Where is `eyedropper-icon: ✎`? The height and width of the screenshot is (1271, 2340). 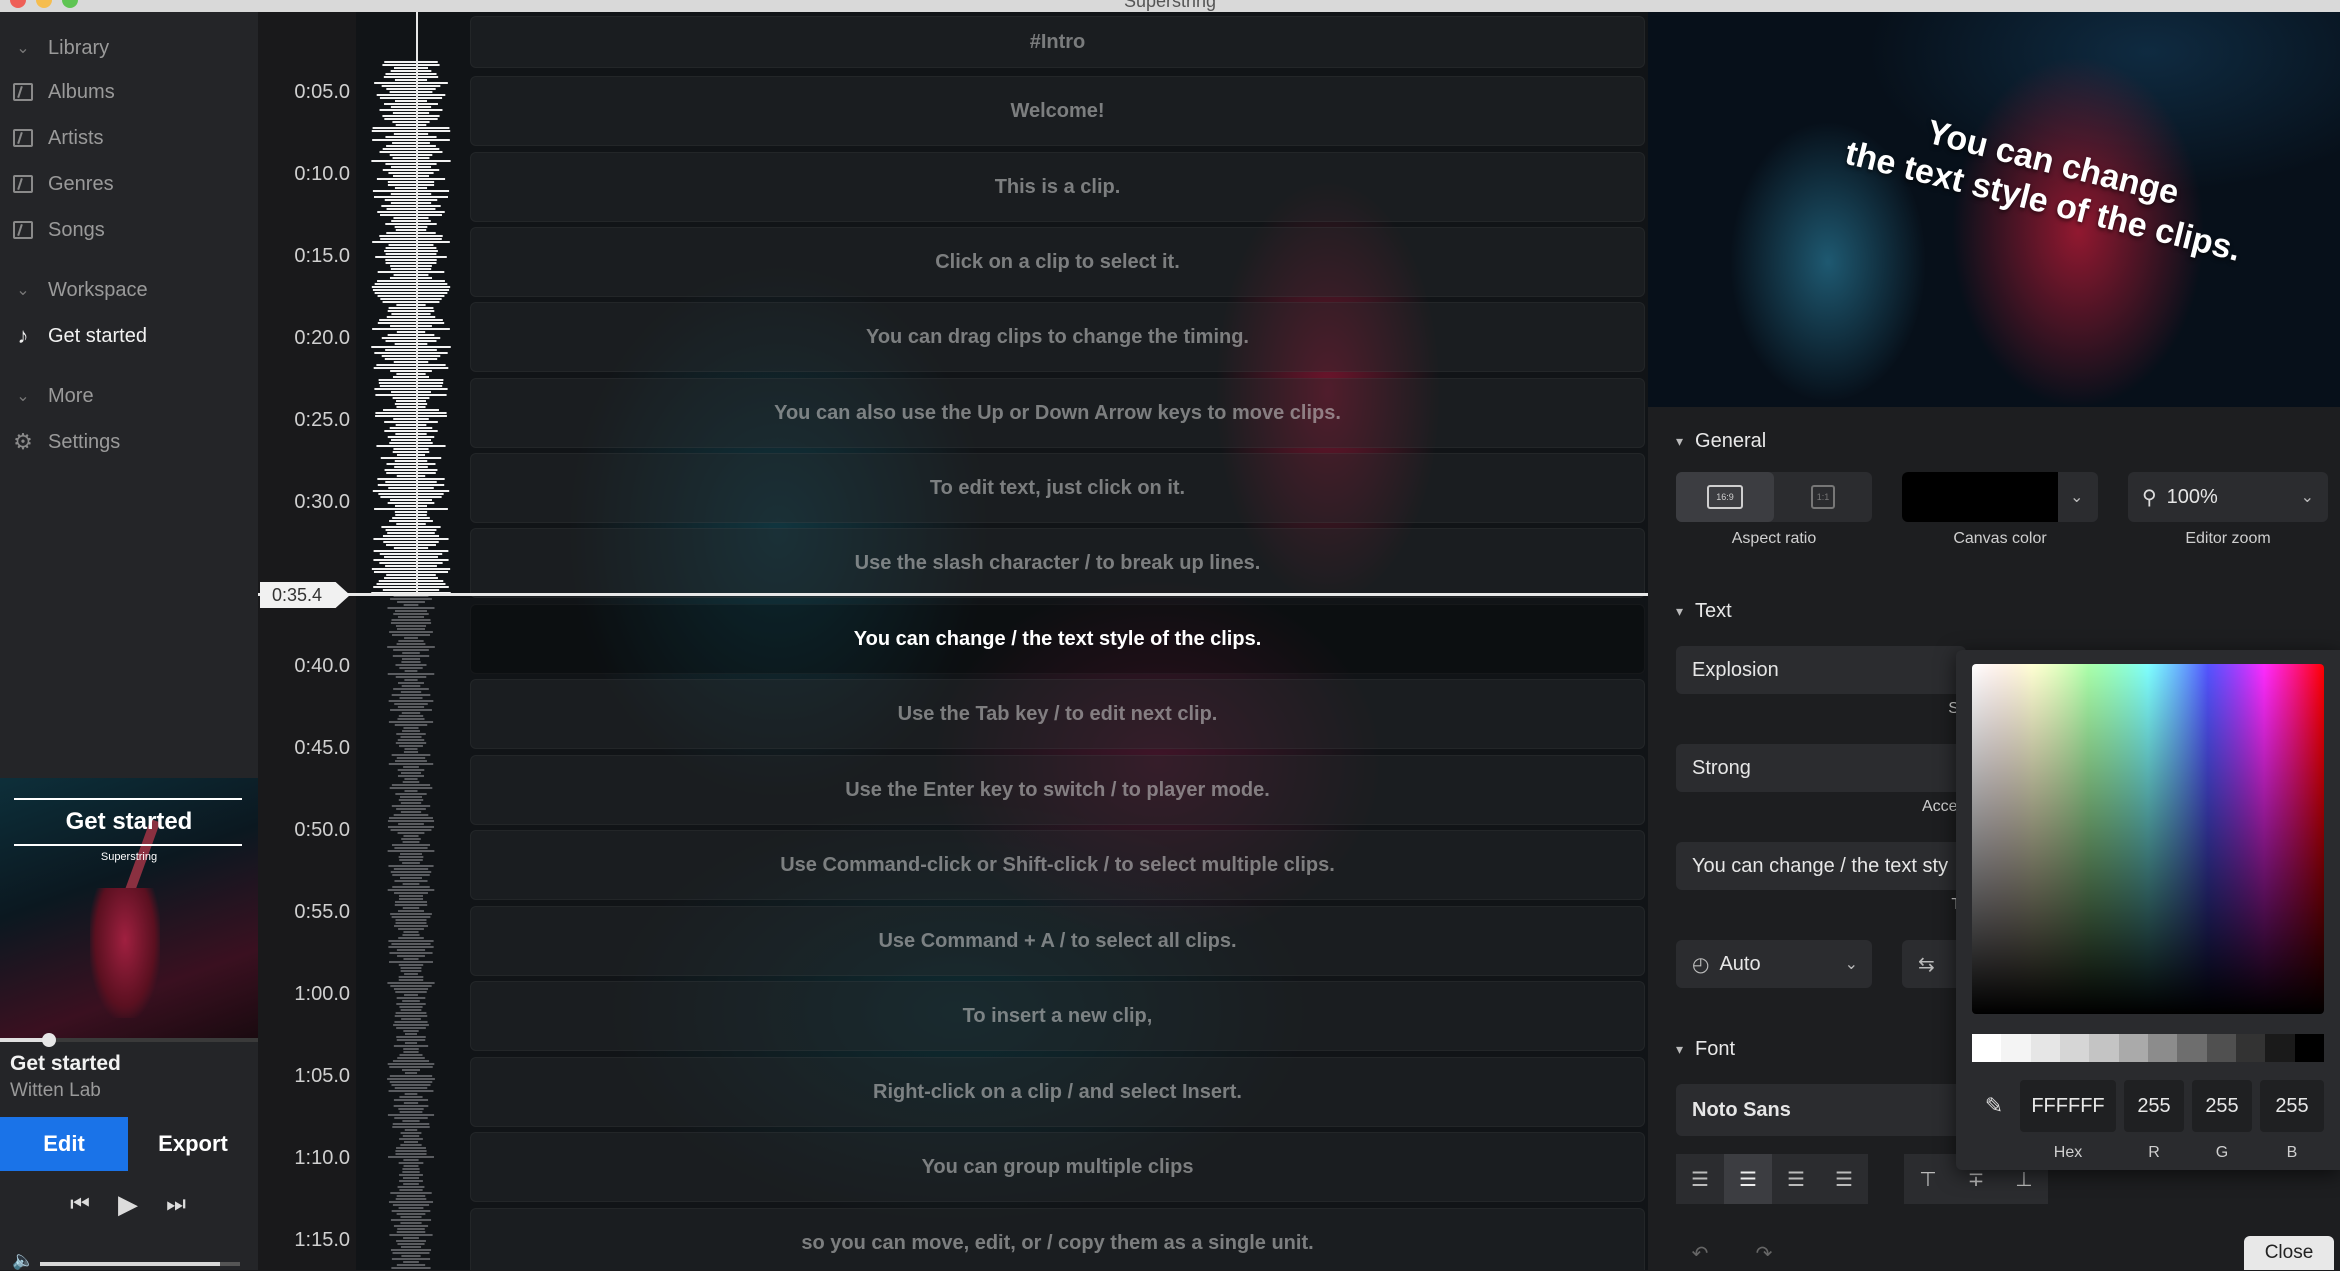
eyedropper-icon: ✎ is located at coordinates (1994, 1105).